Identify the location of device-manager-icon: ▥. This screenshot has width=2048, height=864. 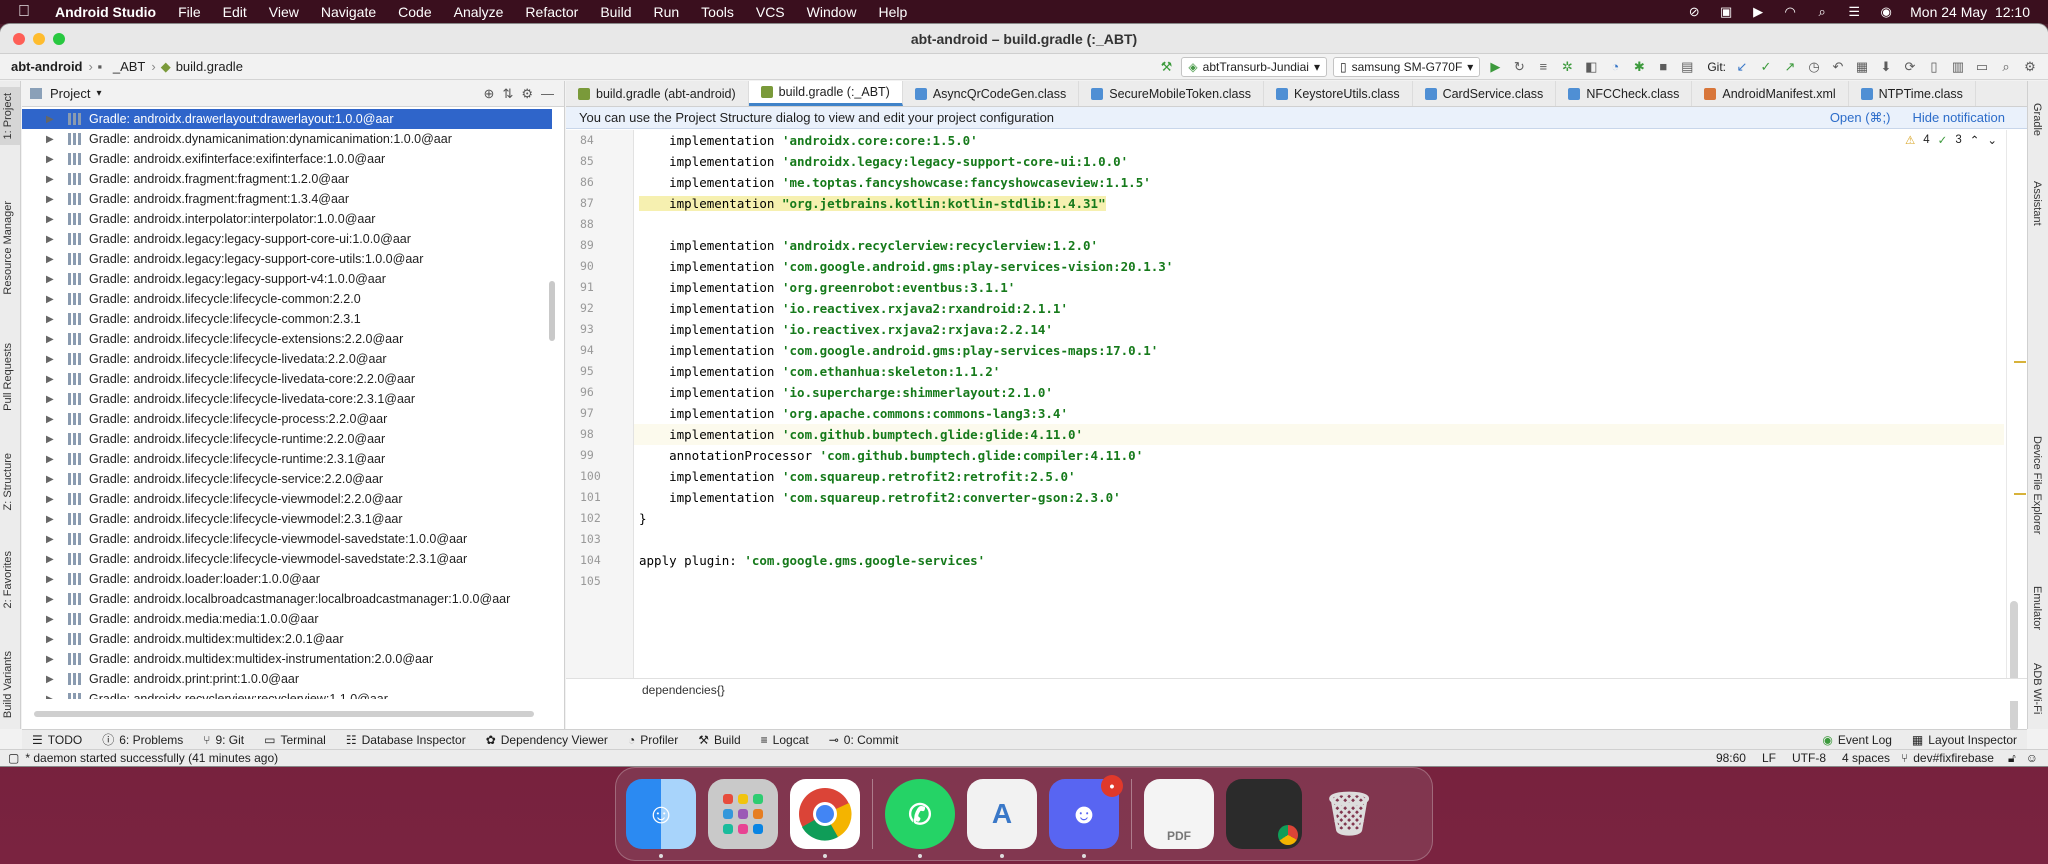
(1958, 67).